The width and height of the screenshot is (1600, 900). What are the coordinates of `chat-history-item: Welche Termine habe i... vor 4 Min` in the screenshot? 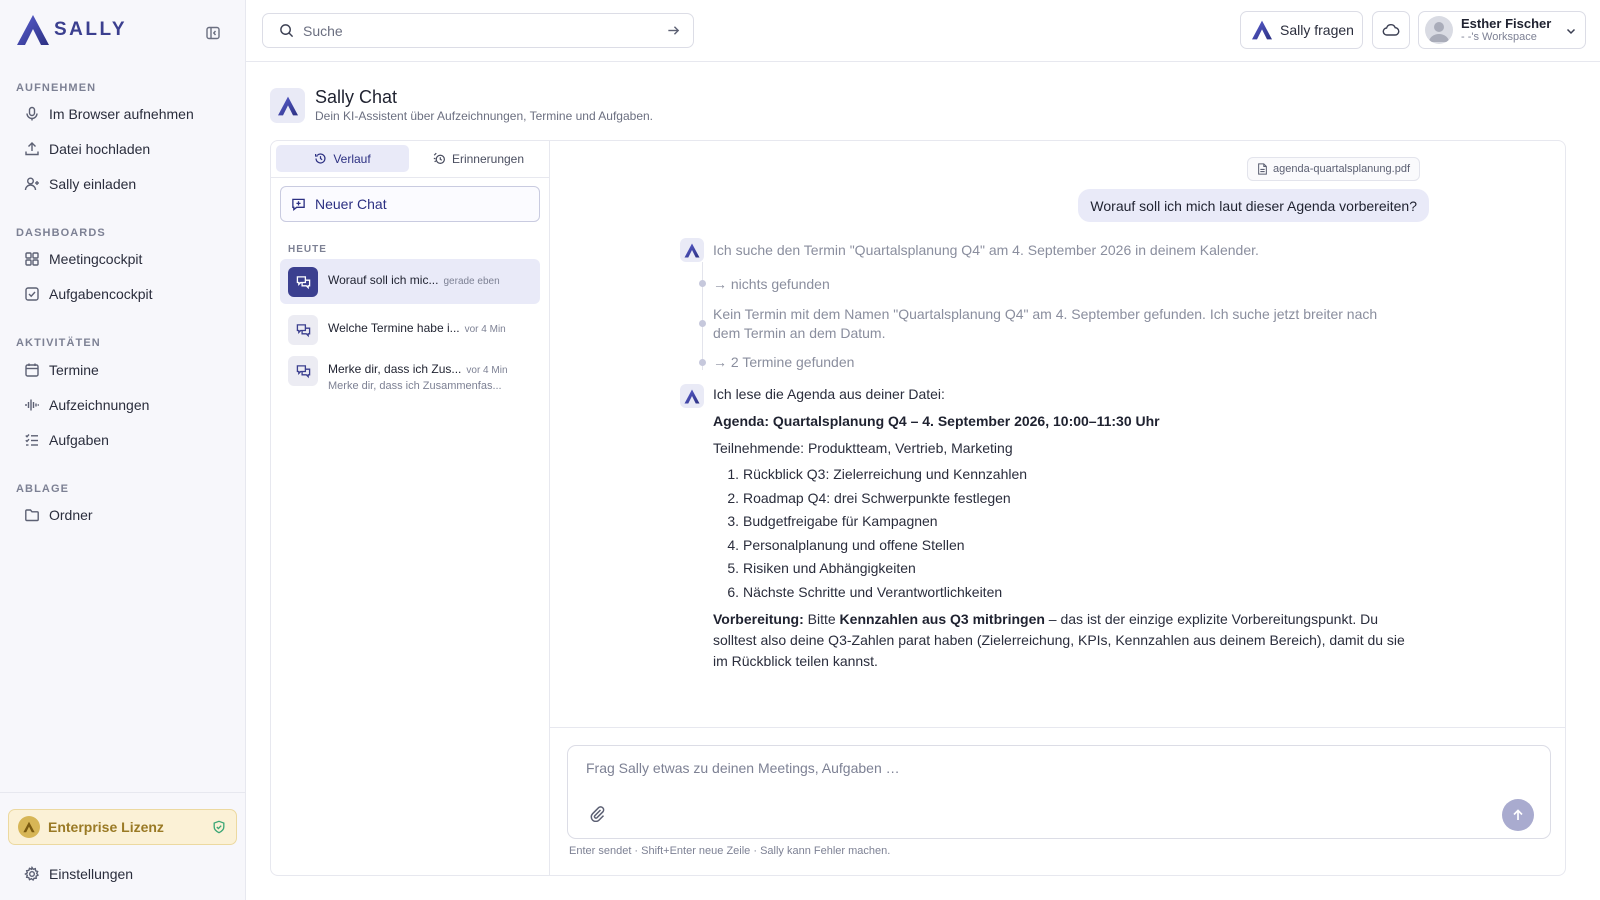 It's located at (410, 329).